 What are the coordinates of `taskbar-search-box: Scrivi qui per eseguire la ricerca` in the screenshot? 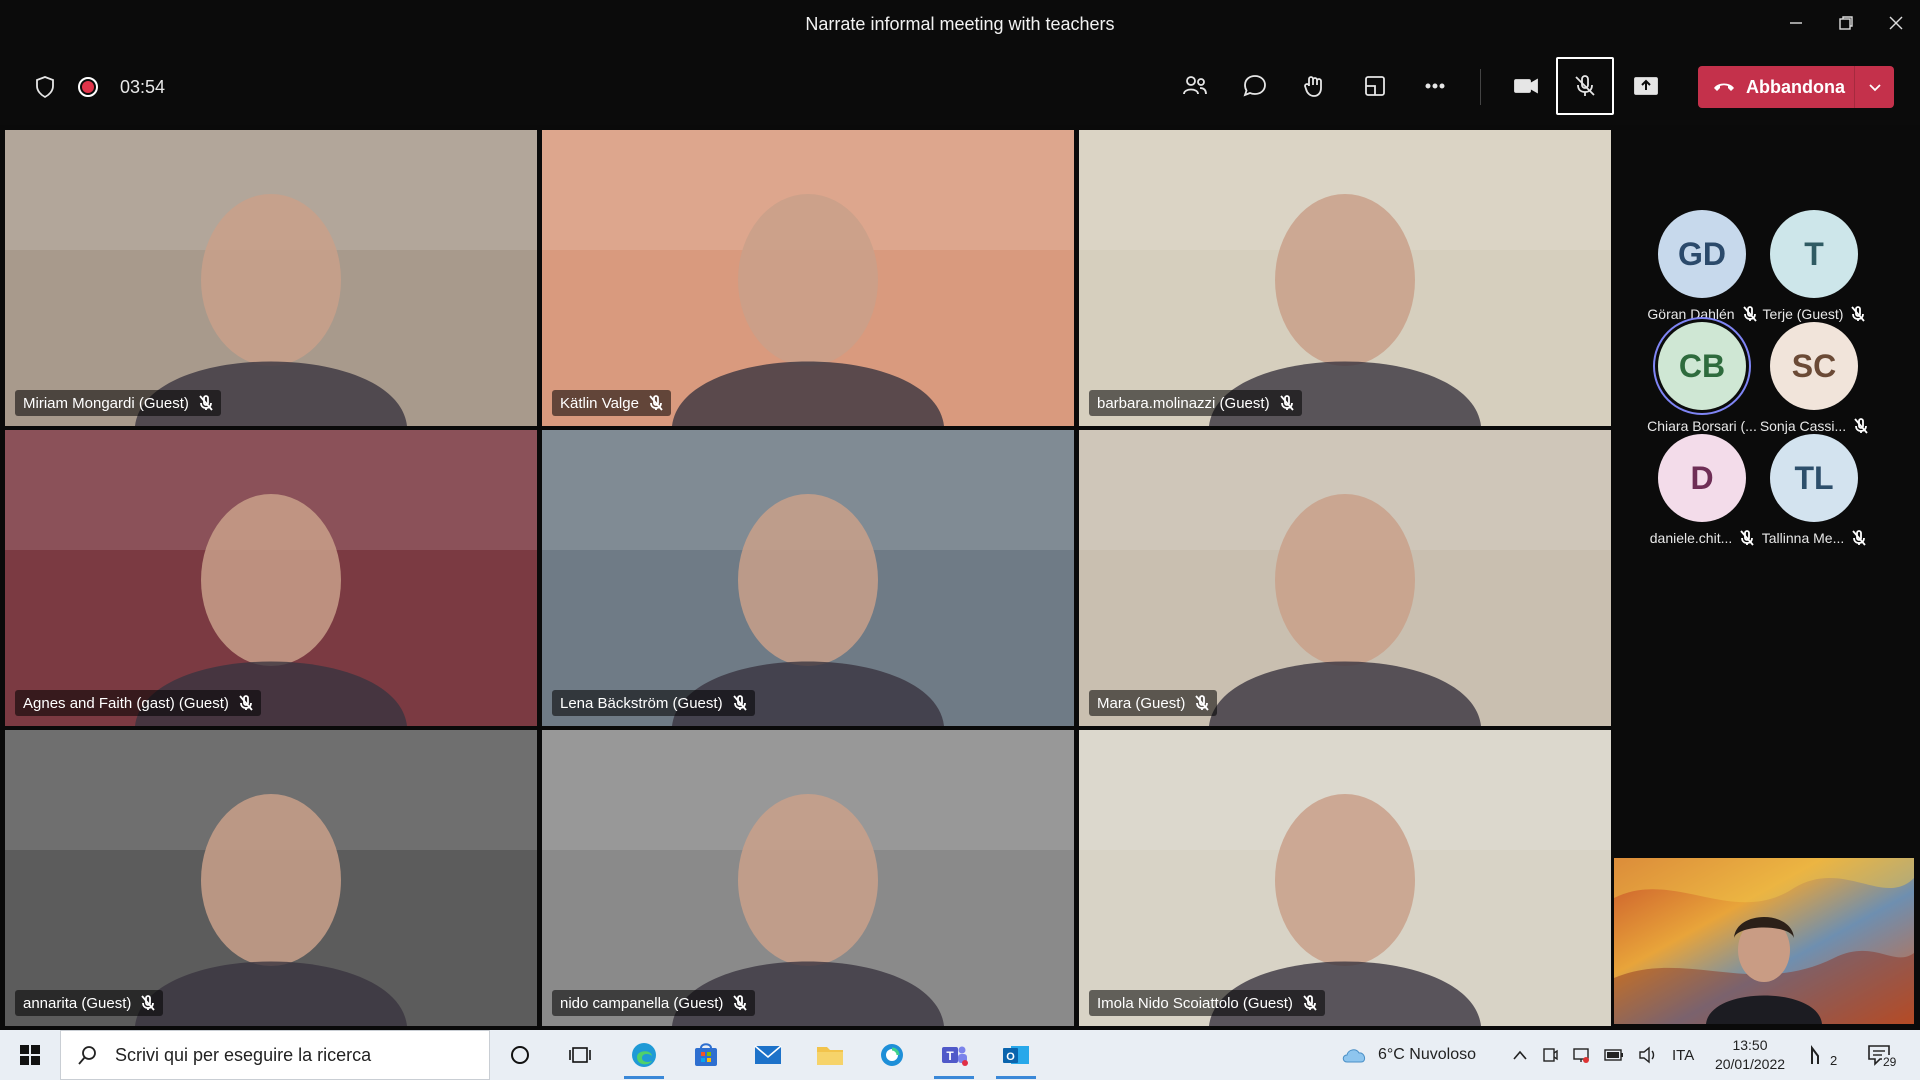 It's located at (275, 1055).